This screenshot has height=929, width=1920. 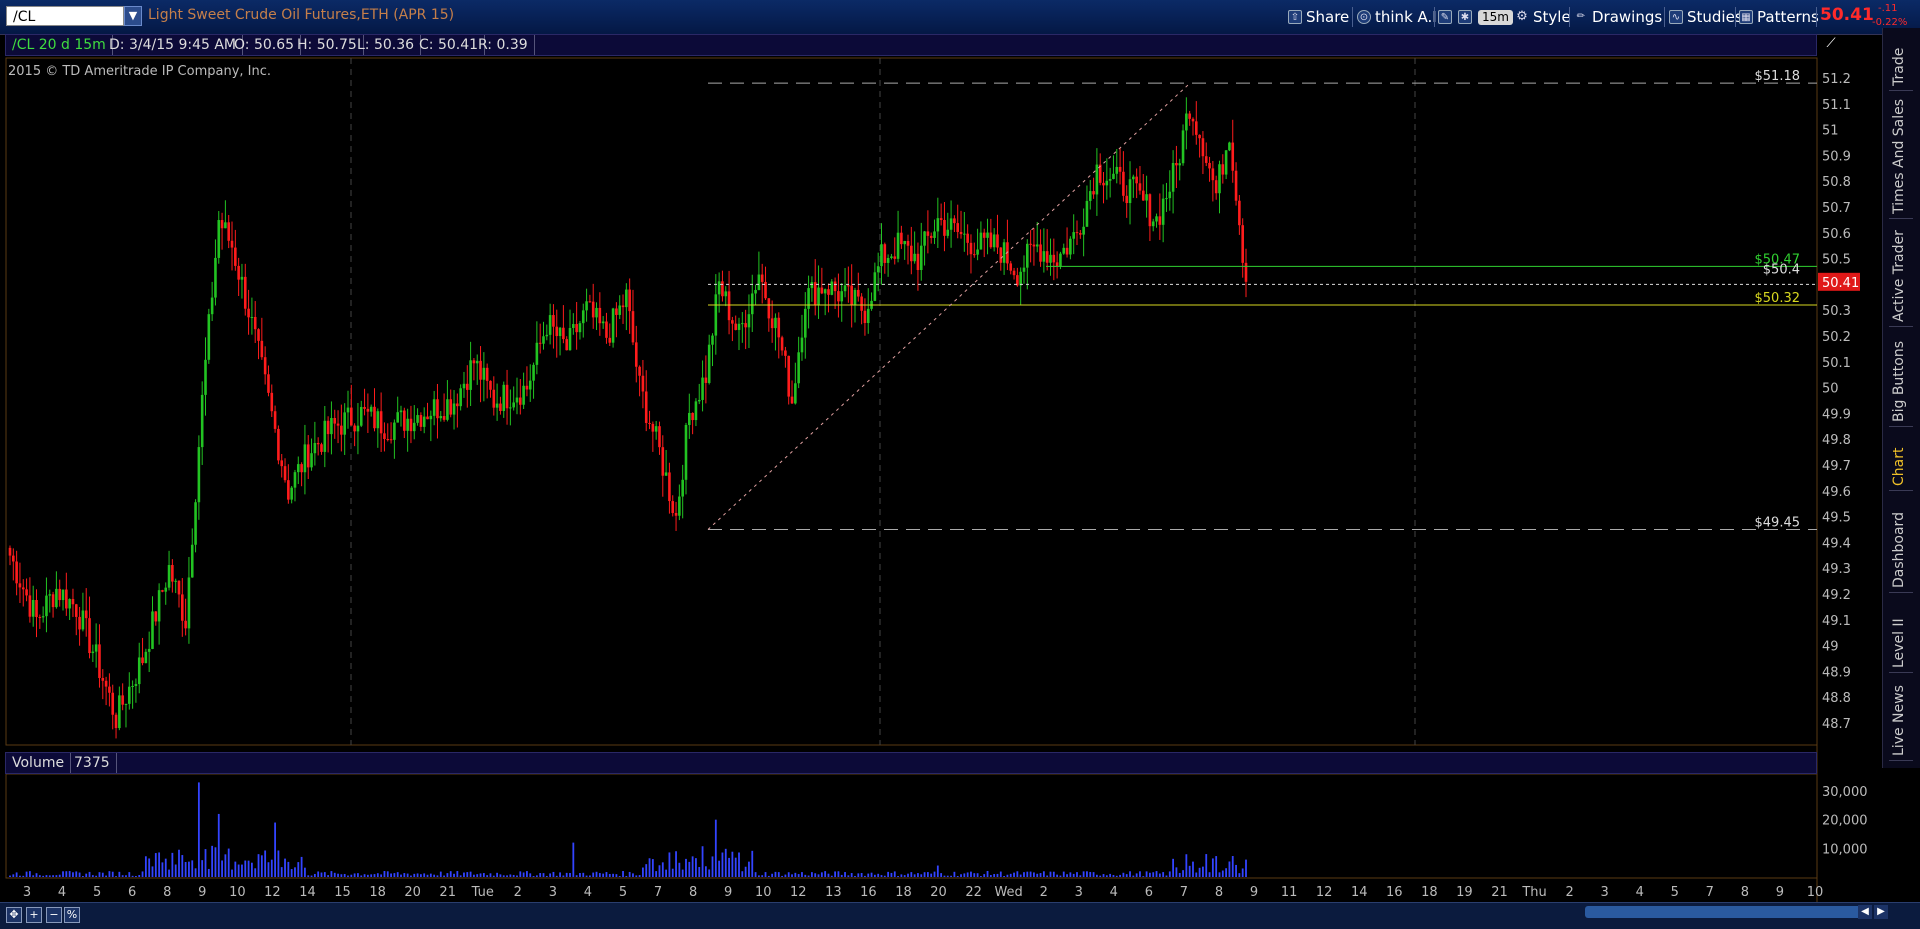 I want to click on y-tick-label: 51.2, so click(x=1836, y=79).